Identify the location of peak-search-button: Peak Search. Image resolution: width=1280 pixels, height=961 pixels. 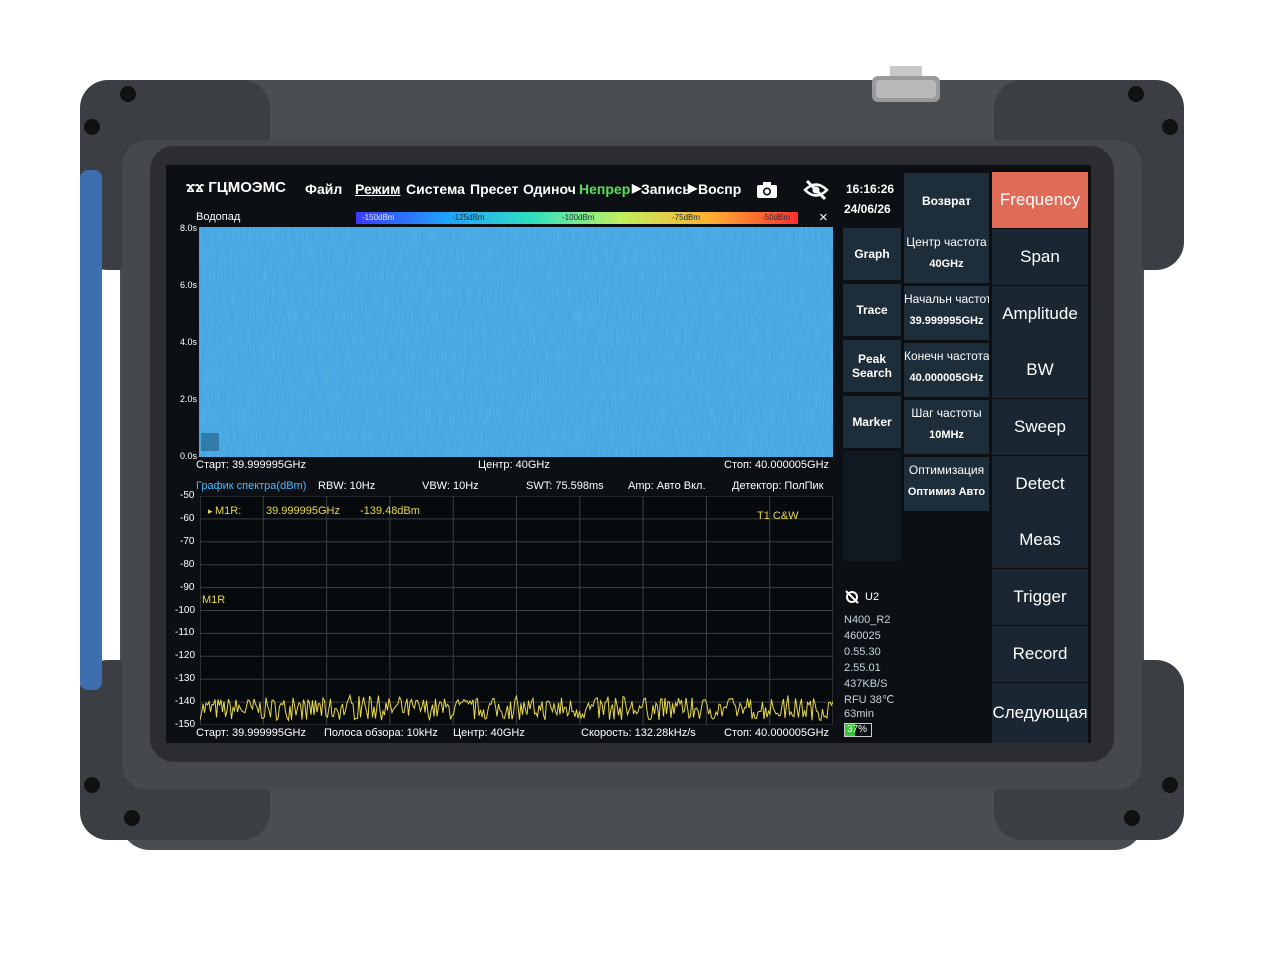
(872, 366).